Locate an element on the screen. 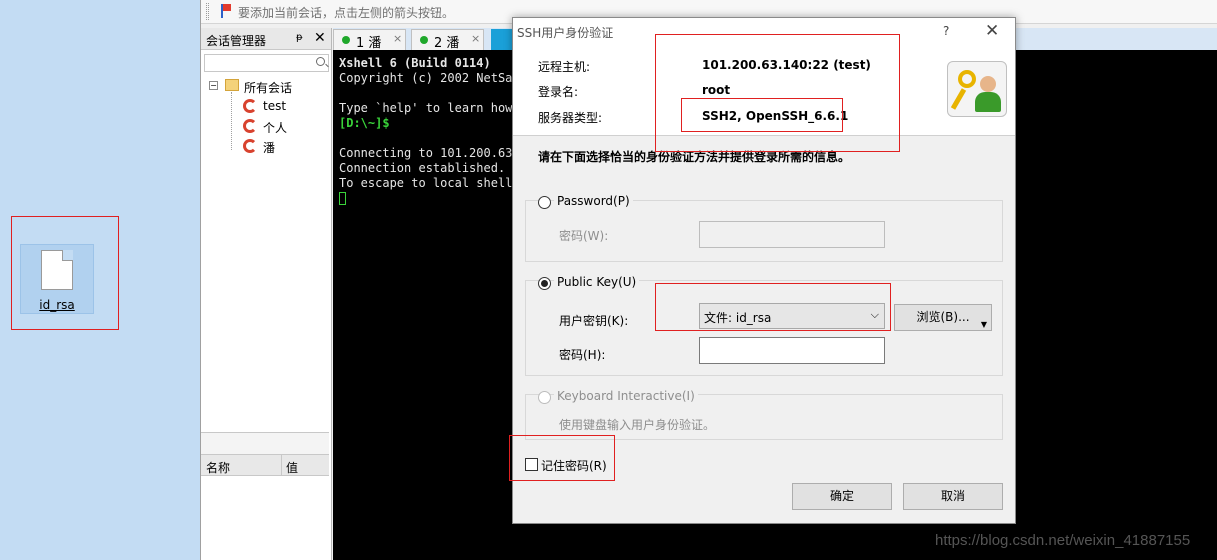 This screenshot has height=560, width=1217. session-label: test is located at coordinates (275, 106).